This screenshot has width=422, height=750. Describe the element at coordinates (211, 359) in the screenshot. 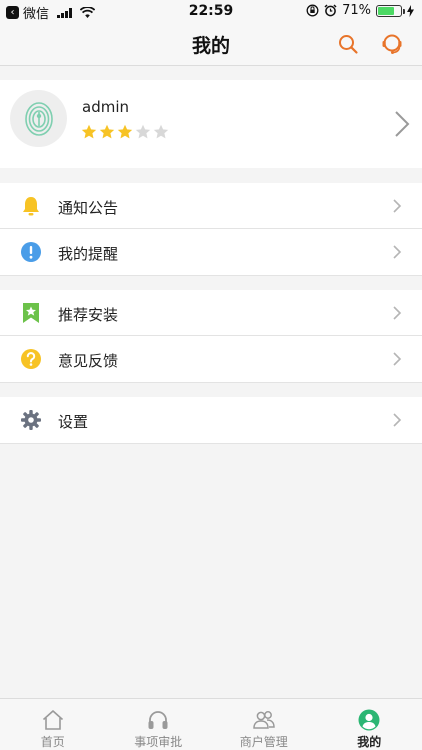

I see `menu-item-feedback: 意见反馈` at that location.